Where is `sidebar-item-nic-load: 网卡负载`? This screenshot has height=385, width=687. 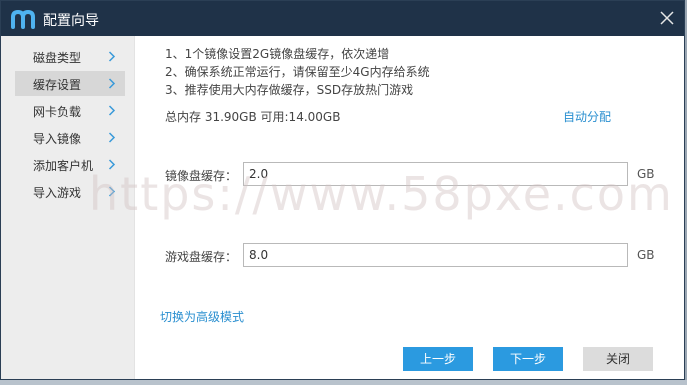 sidebar-item-nic-load: 网卡负载 is located at coordinates (70, 110).